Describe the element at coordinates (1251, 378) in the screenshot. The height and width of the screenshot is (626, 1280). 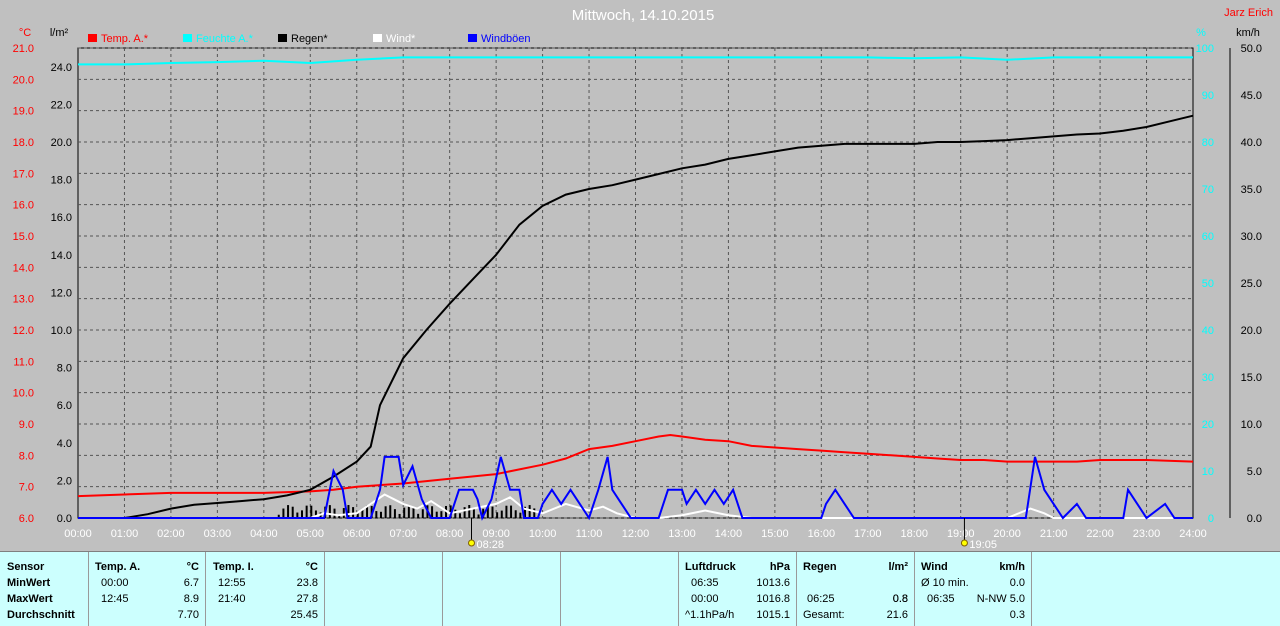
I see `wind-tick-label: 15.0` at that location.